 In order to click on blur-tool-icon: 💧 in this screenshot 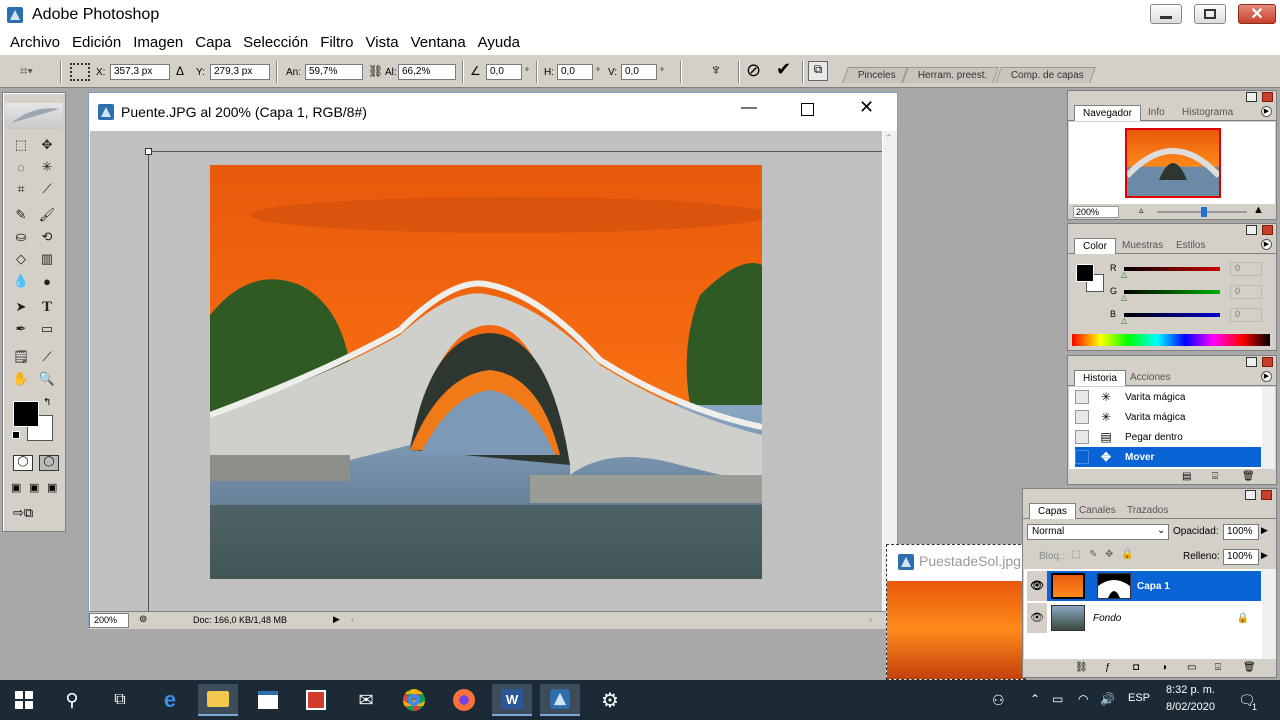, I will do `click(21, 281)`.